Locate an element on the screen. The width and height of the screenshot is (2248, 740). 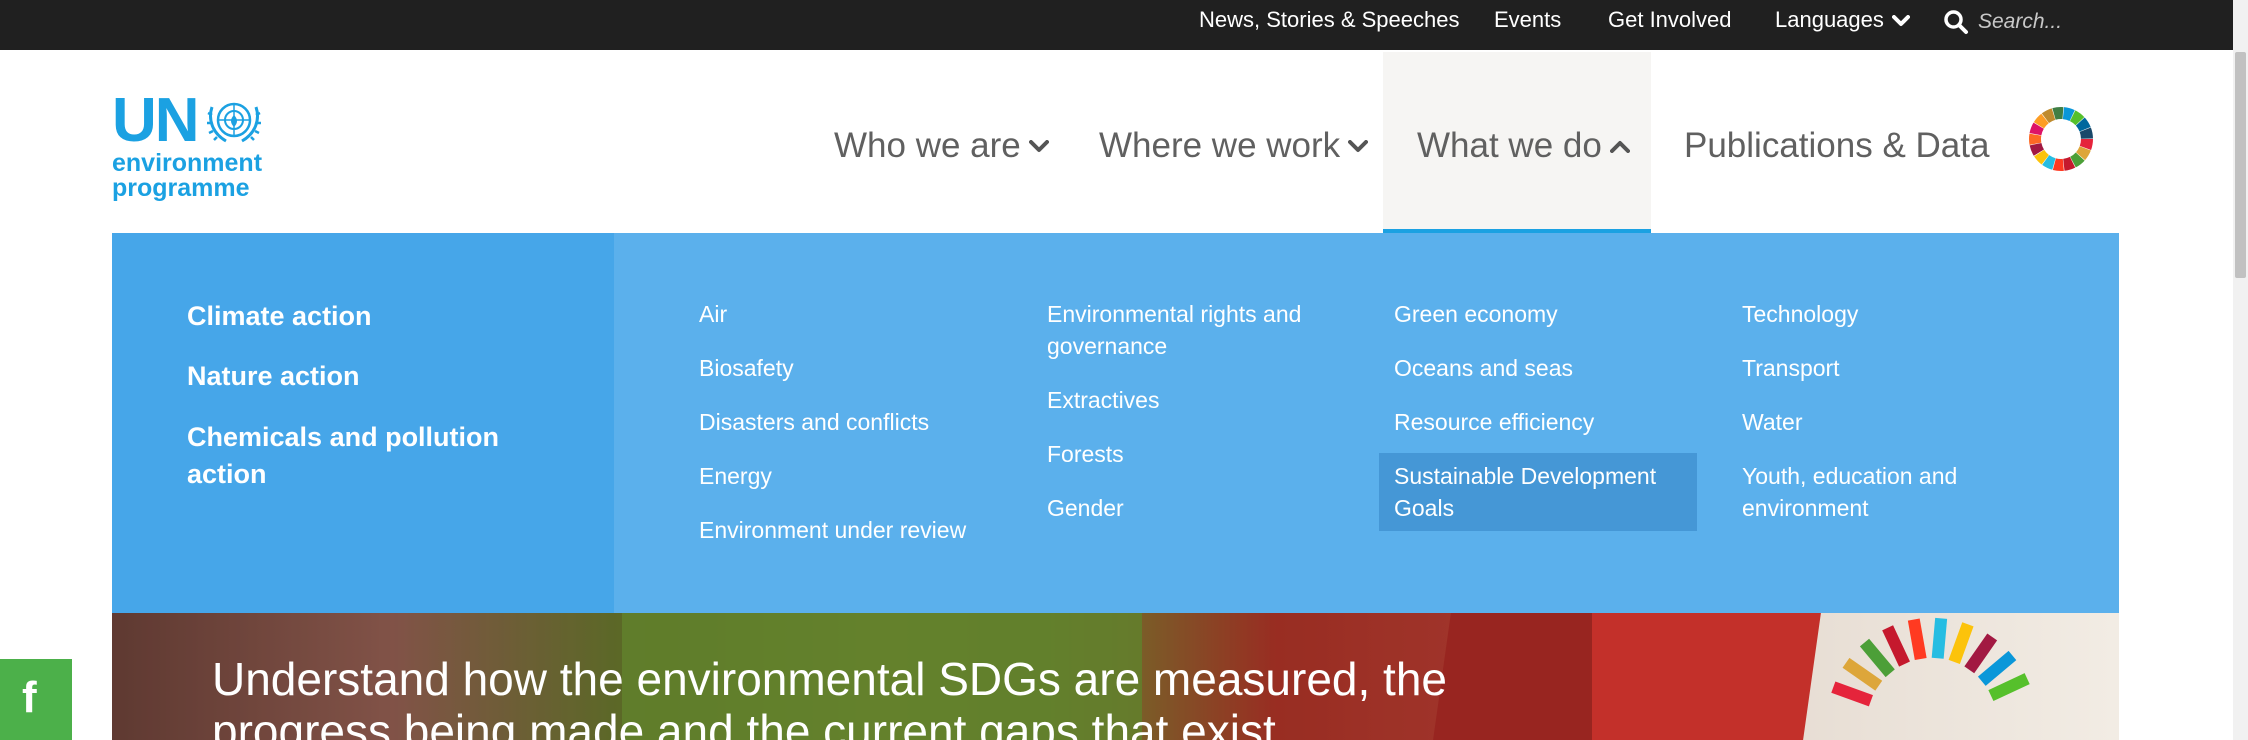
menu-link-nature-action: Nature action is located at coordinates (357, 376).